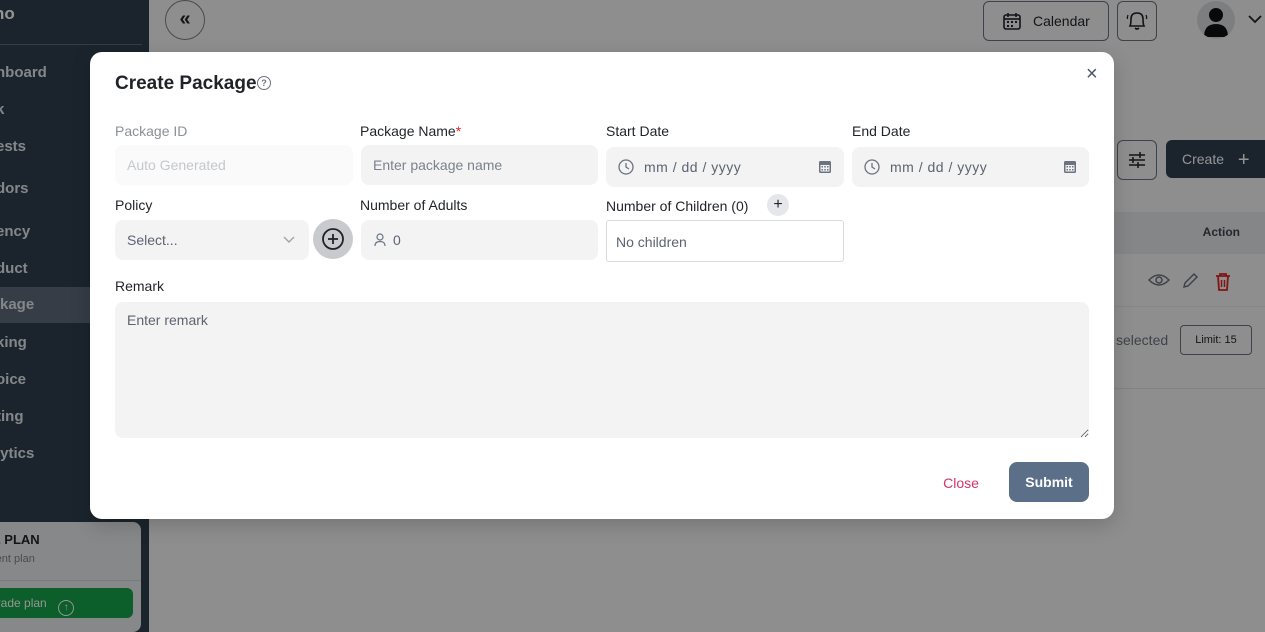  What do you see at coordinates (651, 242) in the screenshot?
I see `no-children-text: No children` at bounding box center [651, 242].